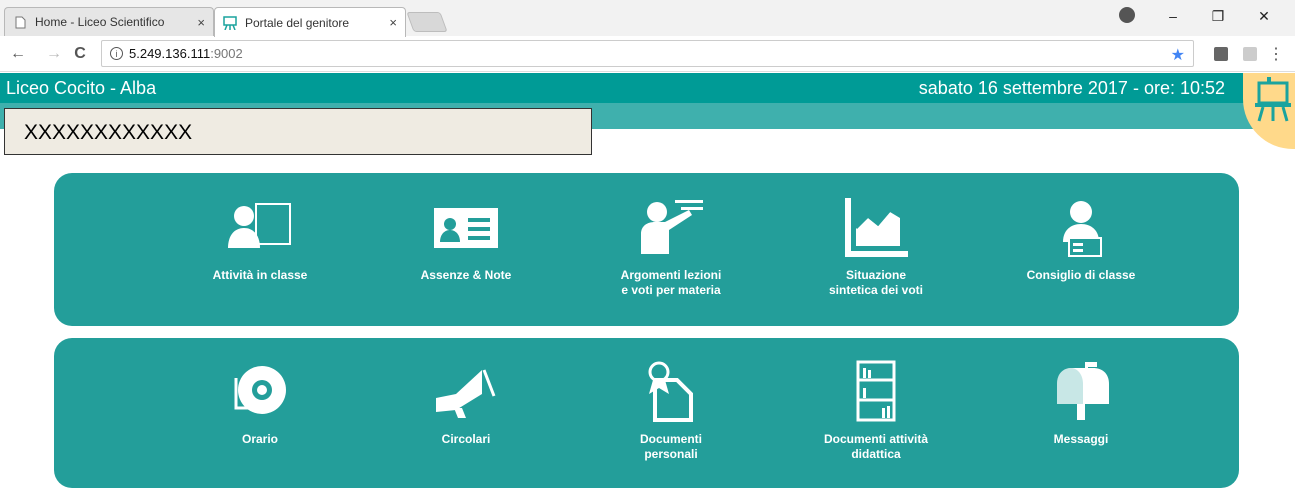 This screenshot has width=1295, height=488. Describe the element at coordinates (466, 393) in the screenshot. I see `megaphone-icon` at that location.